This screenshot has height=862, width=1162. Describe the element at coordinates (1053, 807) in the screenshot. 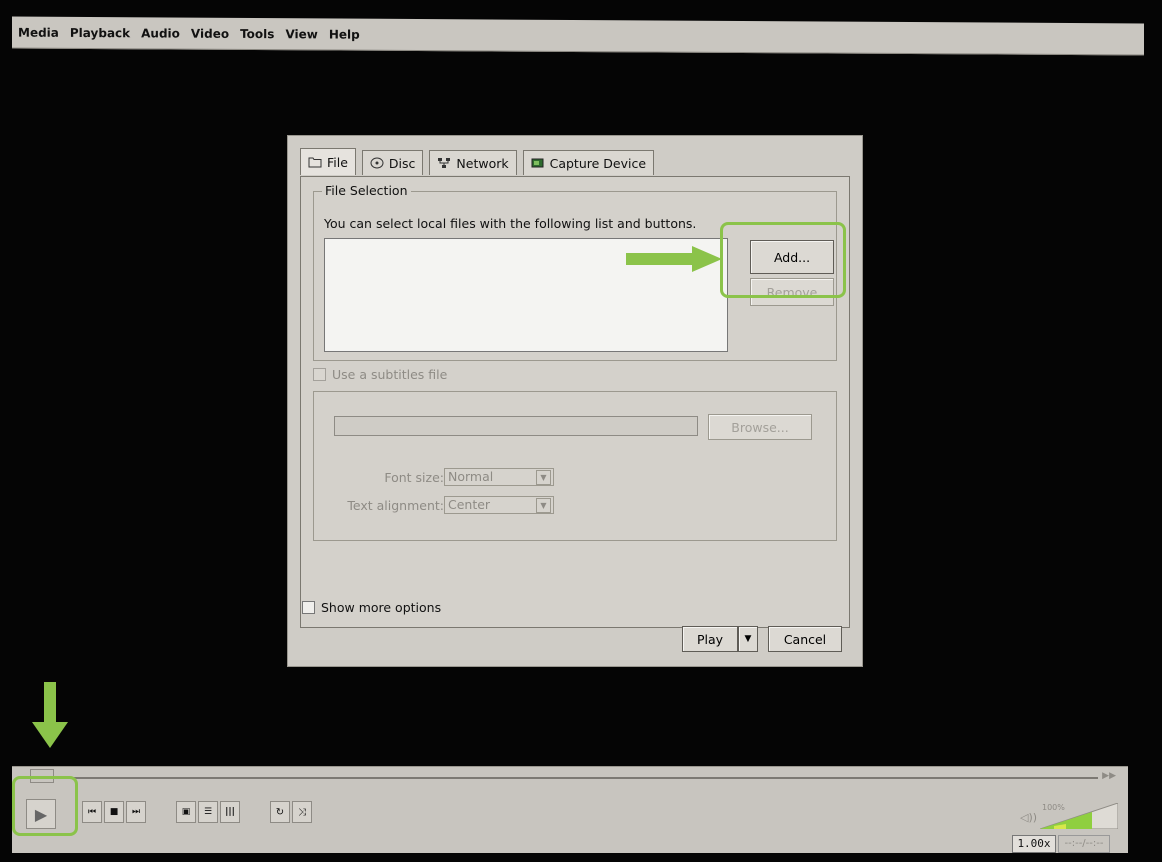

I see `volume-percent: 100%` at that location.